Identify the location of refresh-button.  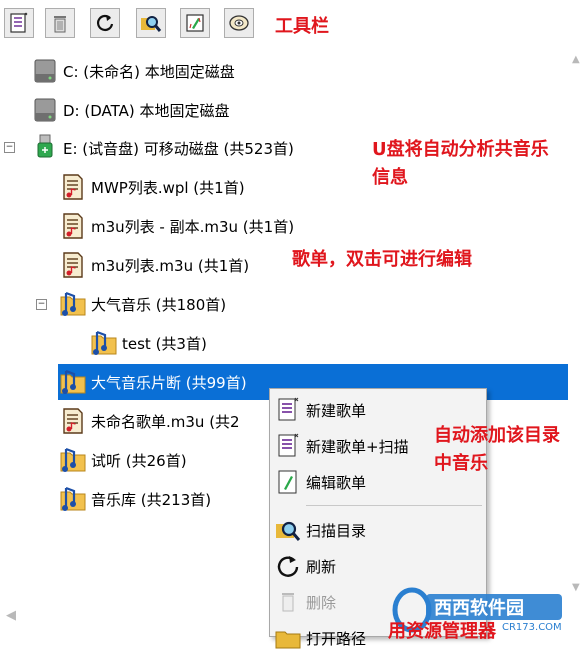
(105, 23).